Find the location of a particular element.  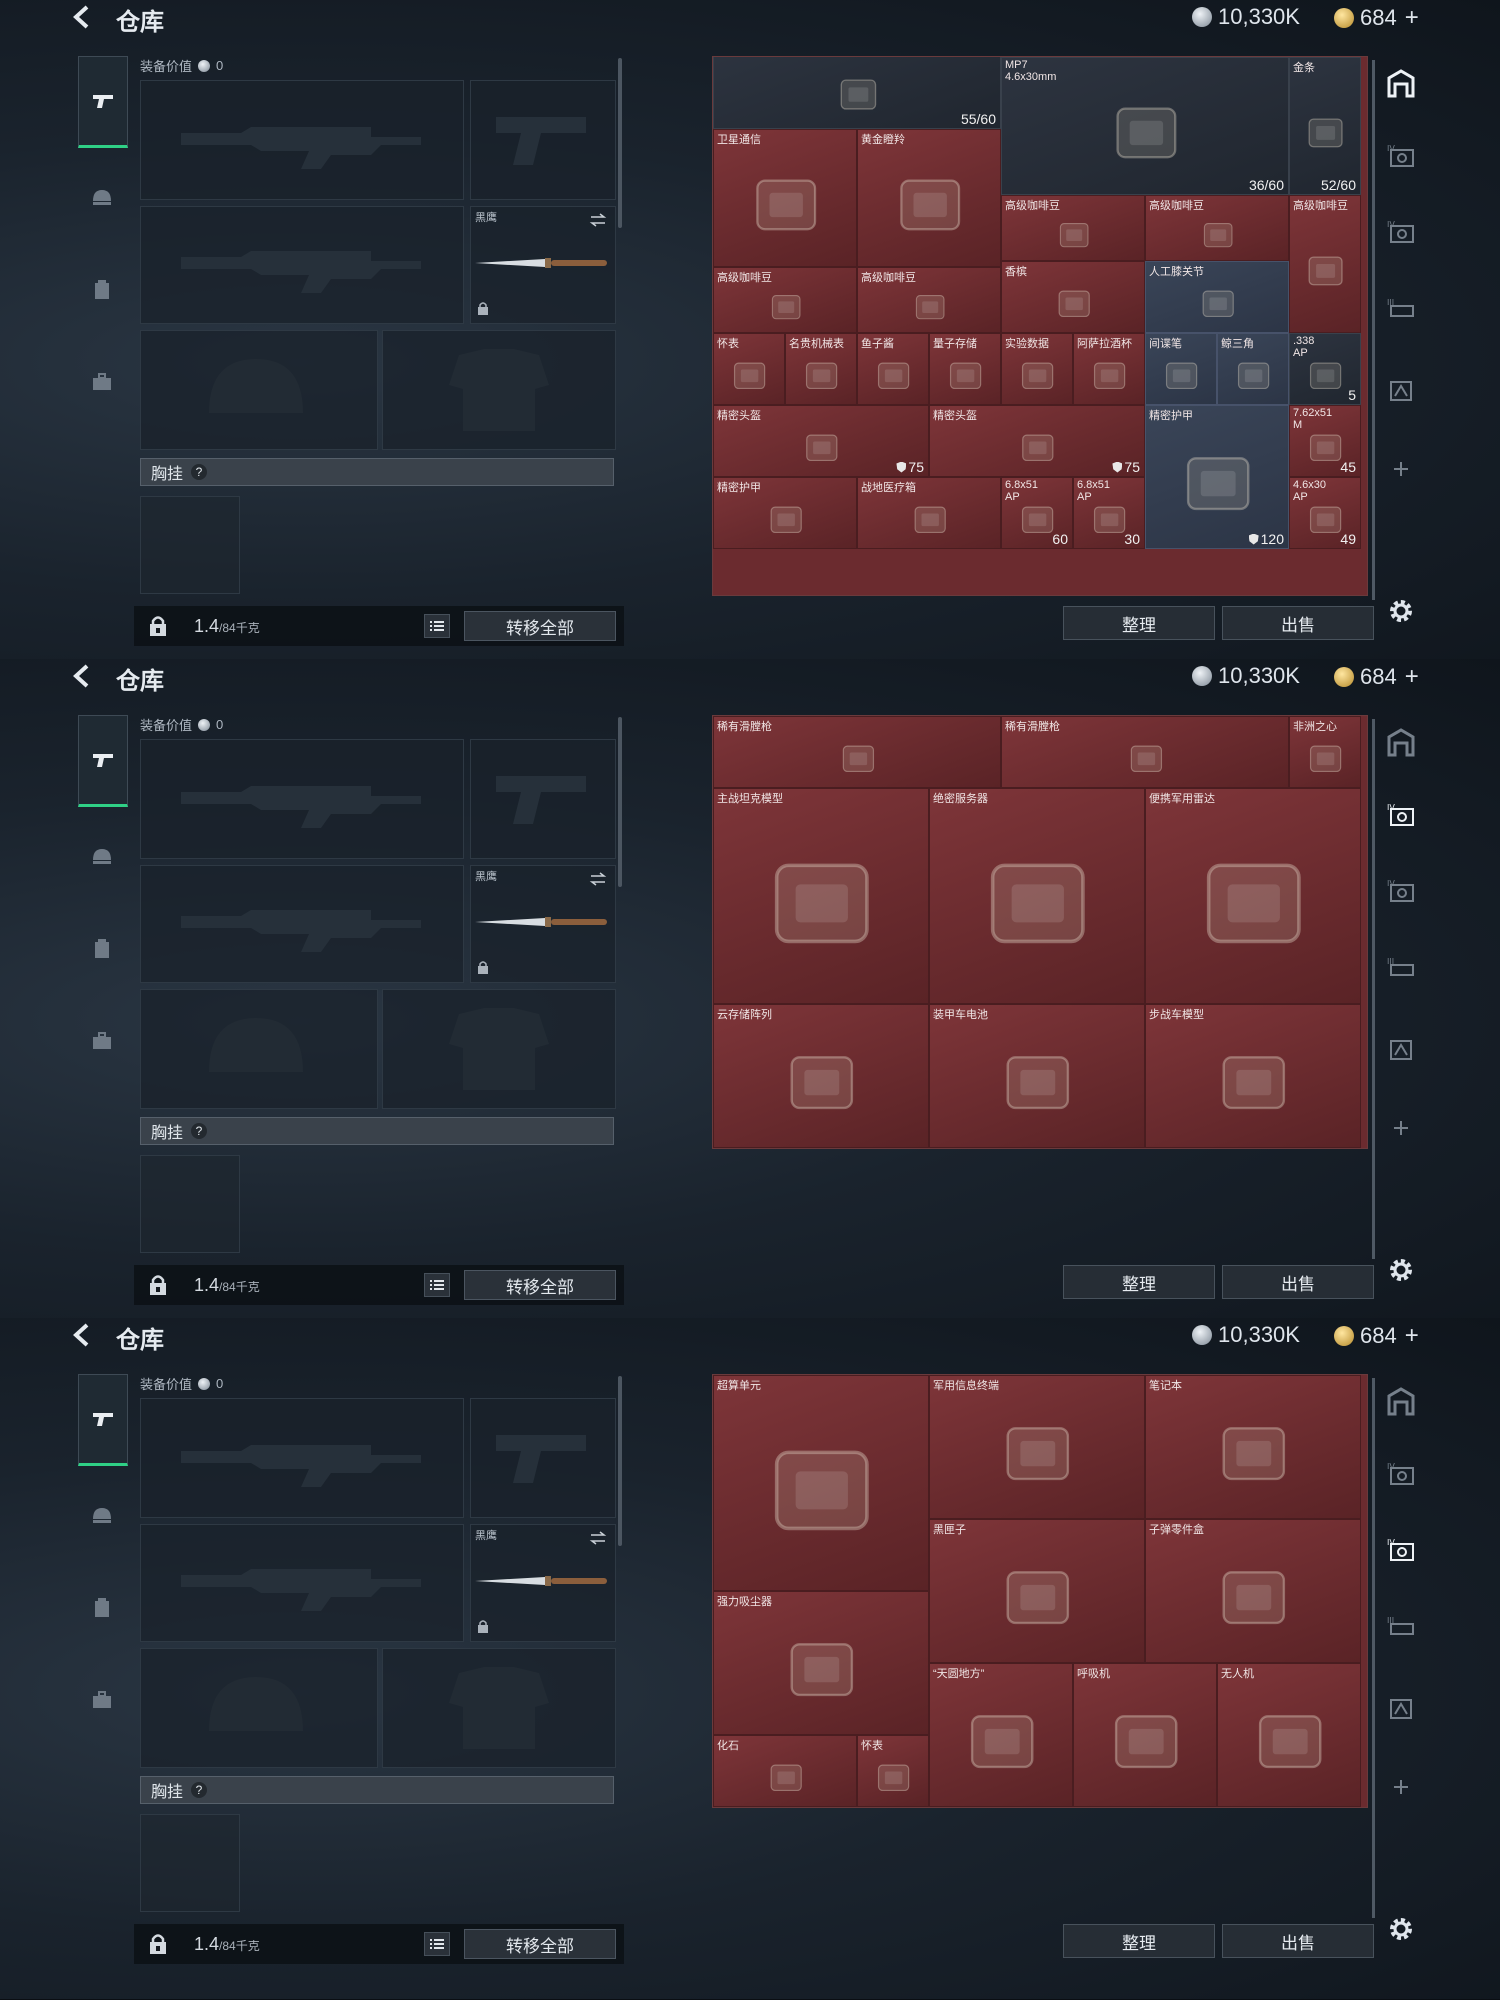

swap-icon is located at coordinates (598, 879).